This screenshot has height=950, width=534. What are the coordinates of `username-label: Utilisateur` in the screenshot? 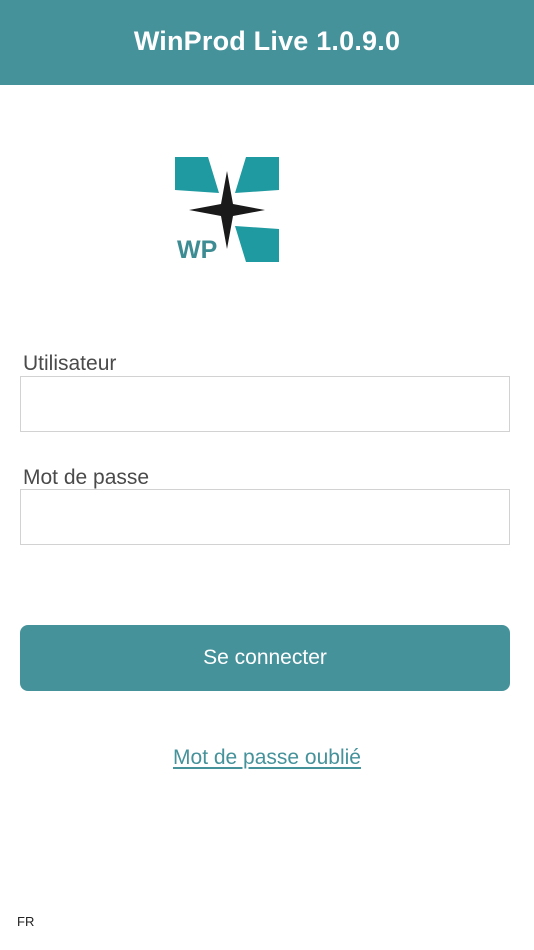 It's located at (70, 363).